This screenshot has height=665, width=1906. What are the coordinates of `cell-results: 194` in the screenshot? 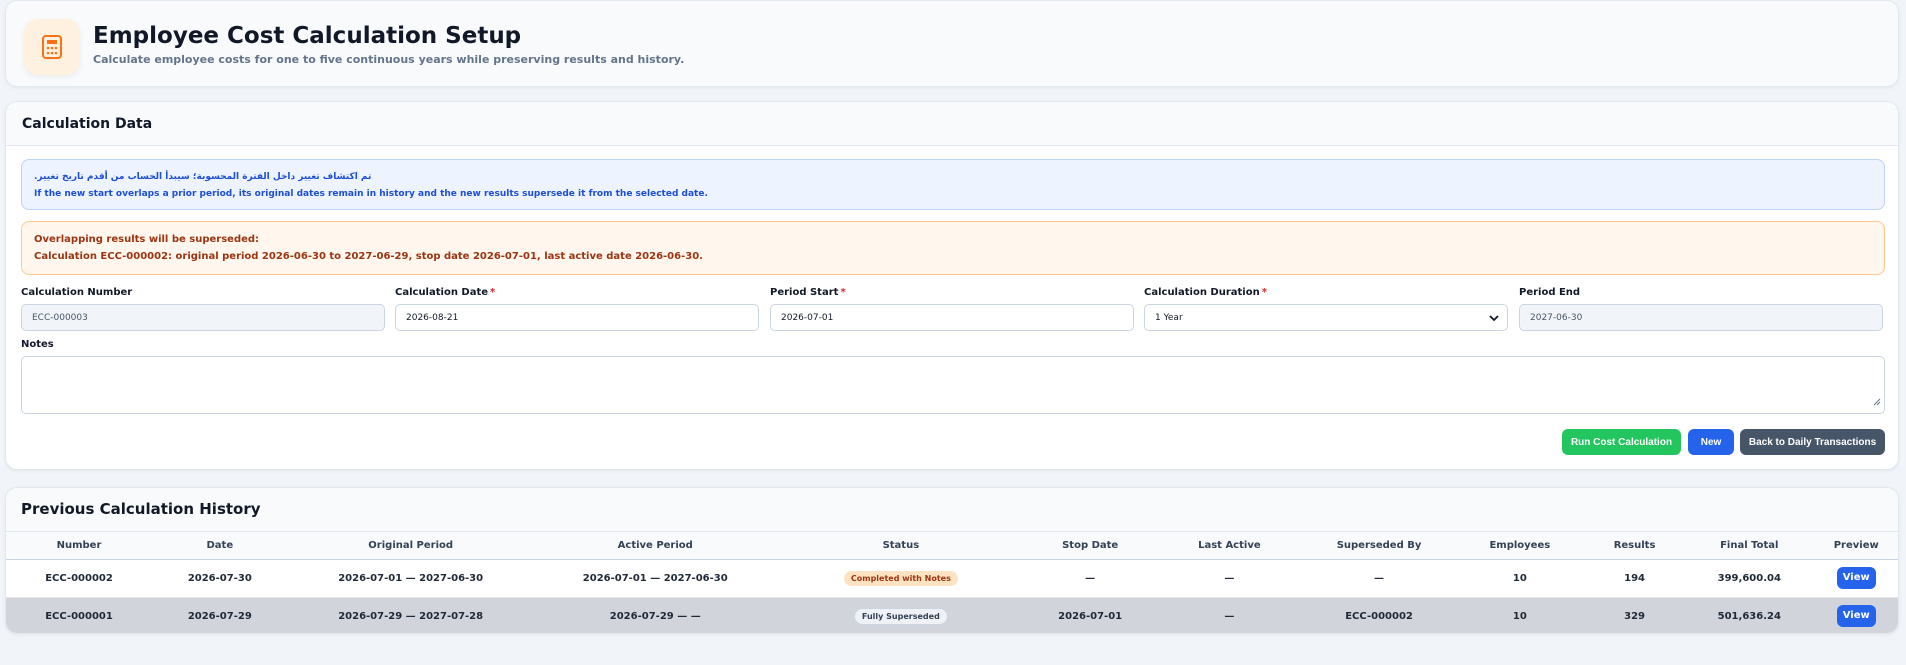 It's located at (1635, 578).